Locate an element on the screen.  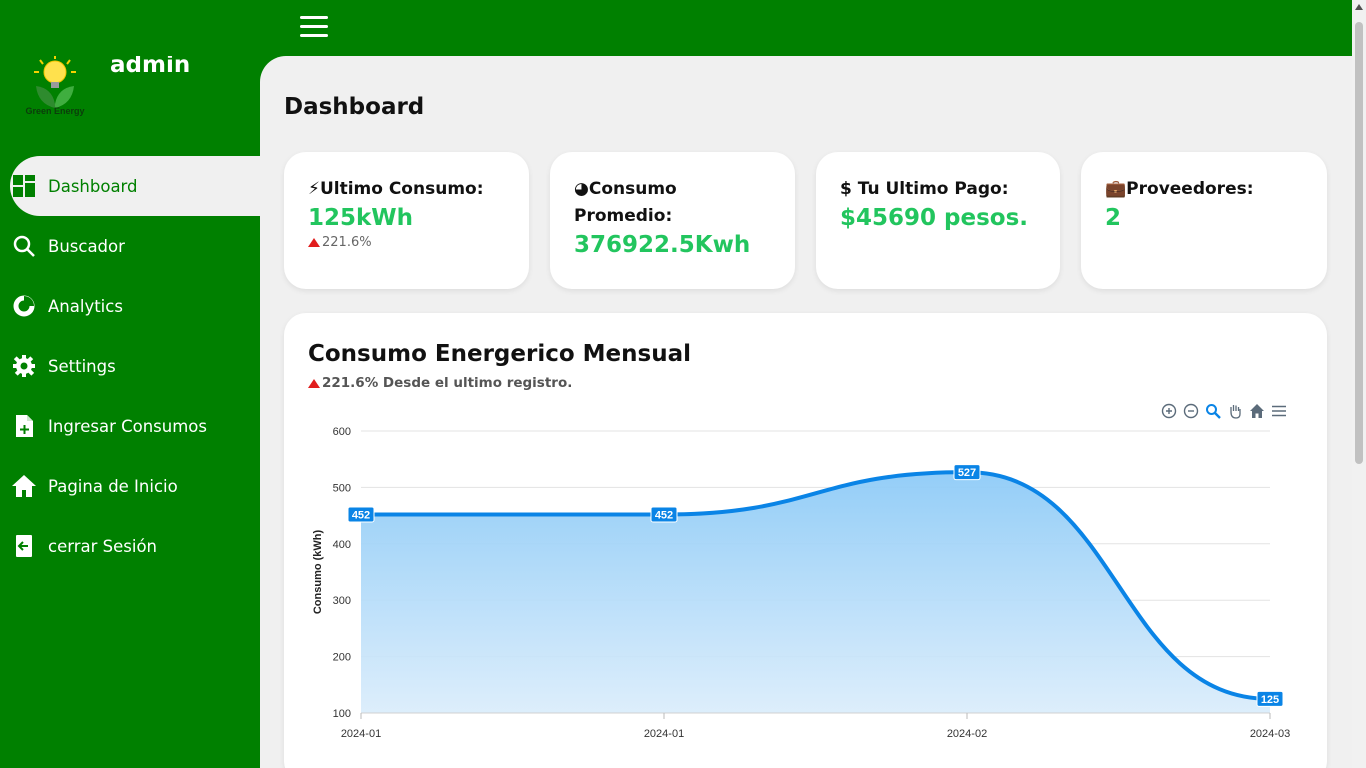
x-tick-label: 2024-02 is located at coordinates (967, 734).